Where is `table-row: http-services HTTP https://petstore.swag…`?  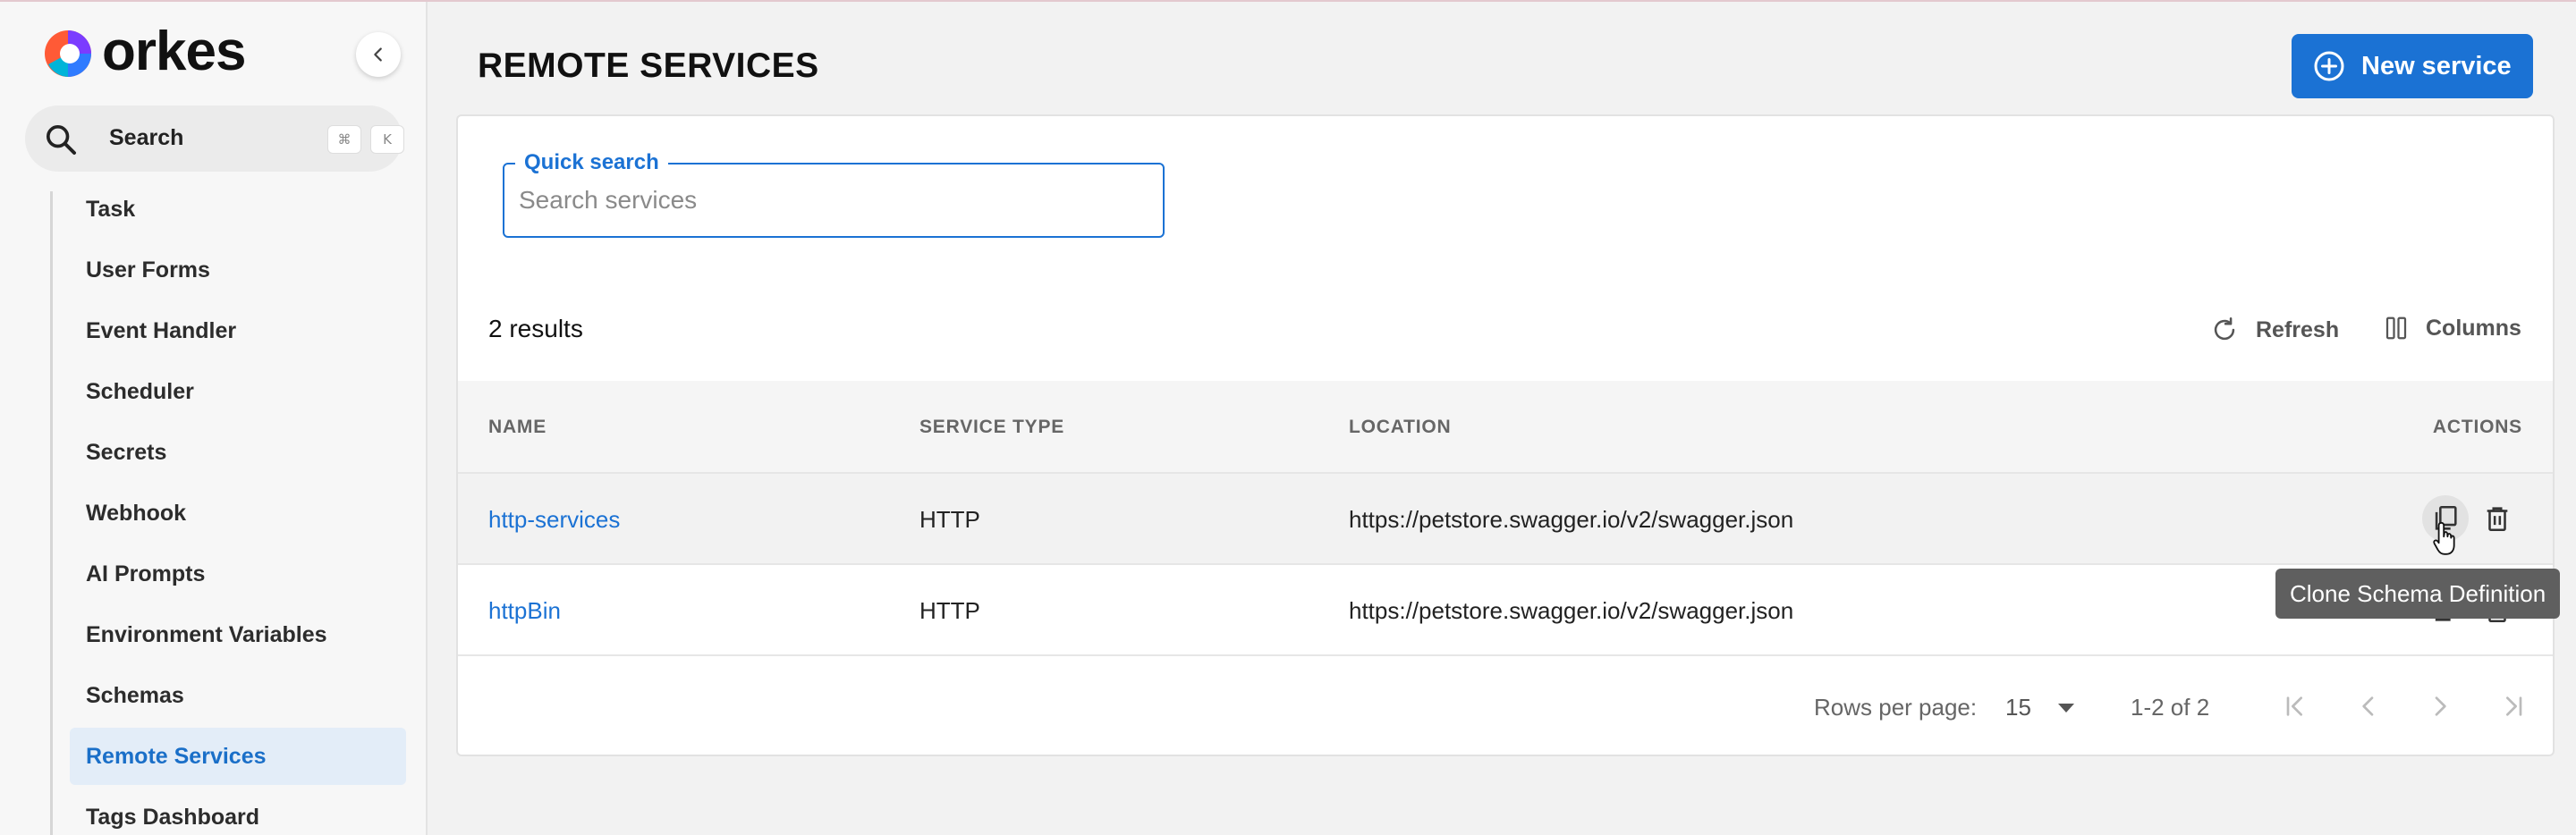
table-row: http-services HTTP https://petstore.swag… is located at coordinates (1505, 519).